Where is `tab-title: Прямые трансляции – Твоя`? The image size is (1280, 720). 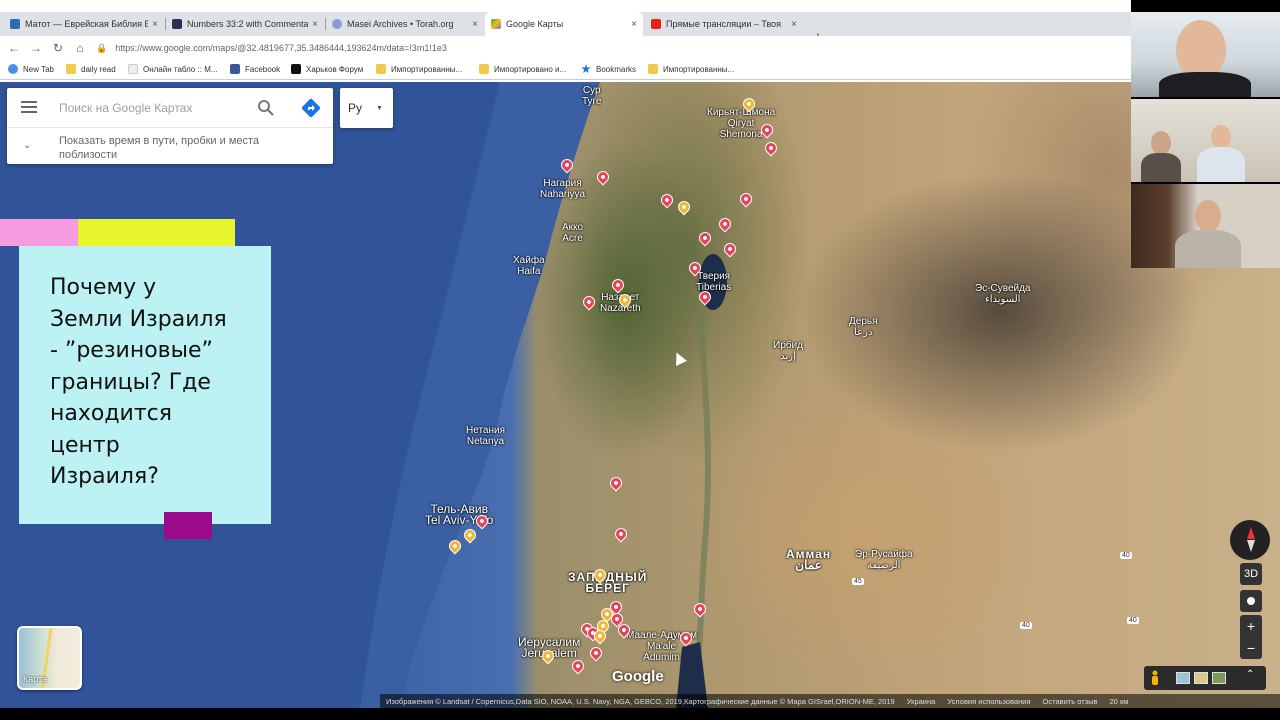
tab-title: Прямые трансляции – Твоя is located at coordinates (724, 24).